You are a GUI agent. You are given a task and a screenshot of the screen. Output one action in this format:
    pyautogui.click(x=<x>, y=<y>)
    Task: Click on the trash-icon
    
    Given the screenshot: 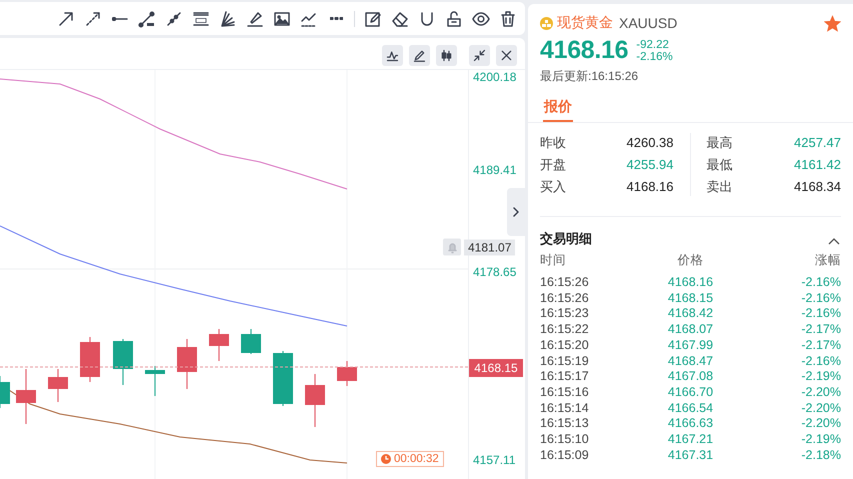 What is the action you would take?
    pyautogui.click(x=508, y=19)
    